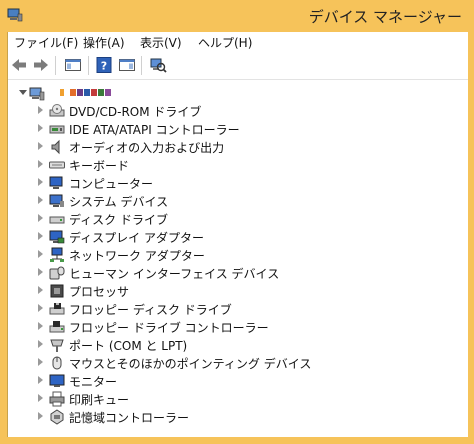  Describe the element at coordinates (190, 364) in the screenshot. I see `tree-item-label: マウスとそのほかのポインティング デバイス` at that location.